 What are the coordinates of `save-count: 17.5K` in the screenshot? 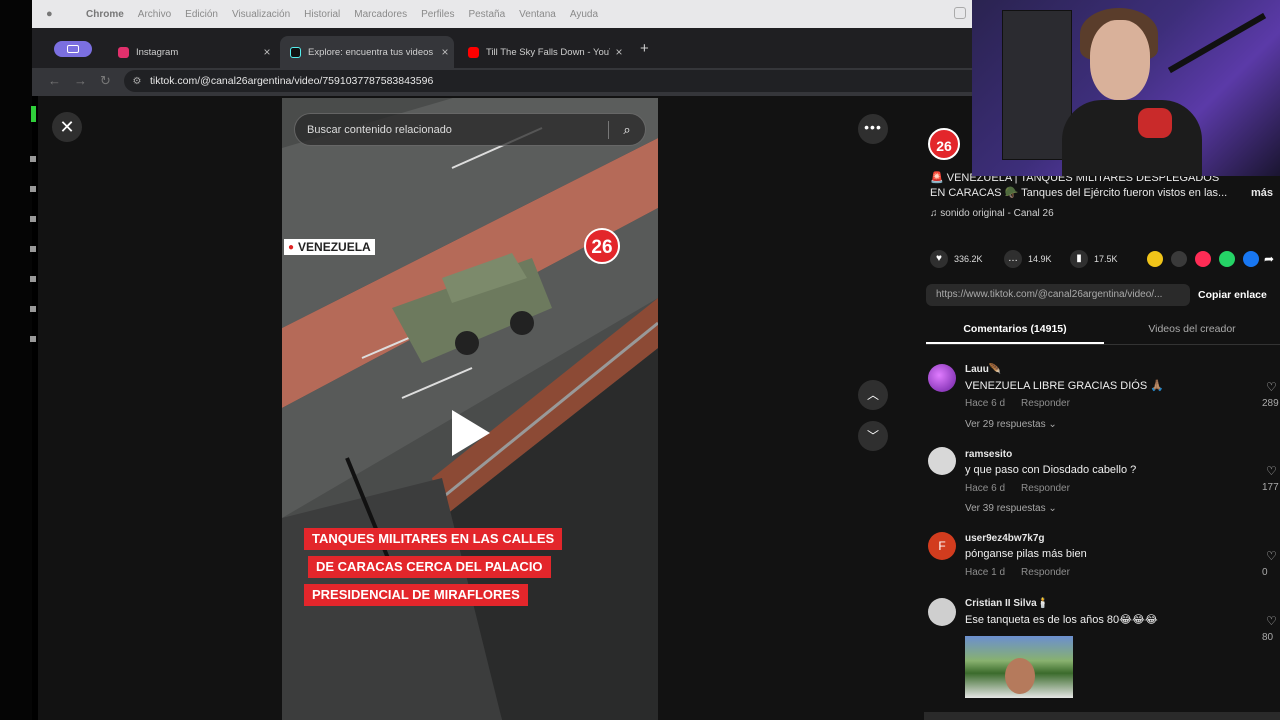 It's located at (1106, 259).